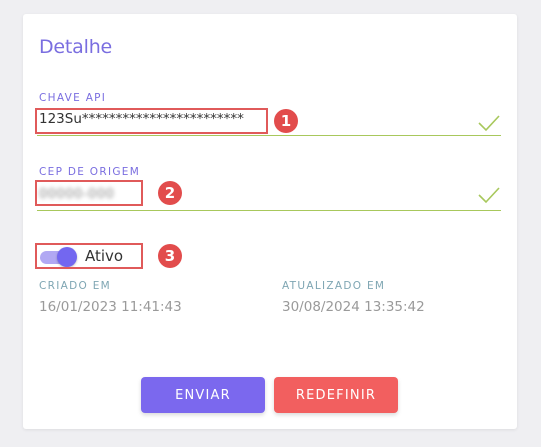 The image size is (541, 447). I want to click on annotation-box-api-key, so click(151, 121).